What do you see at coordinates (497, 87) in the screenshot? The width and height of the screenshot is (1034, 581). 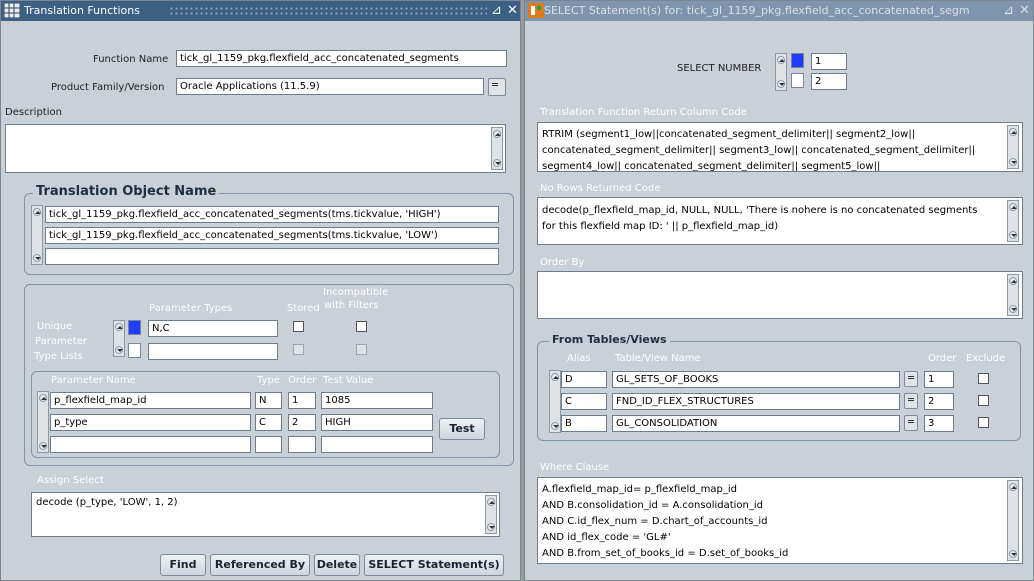 I see `product-family-lov-button` at bounding box center [497, 87].